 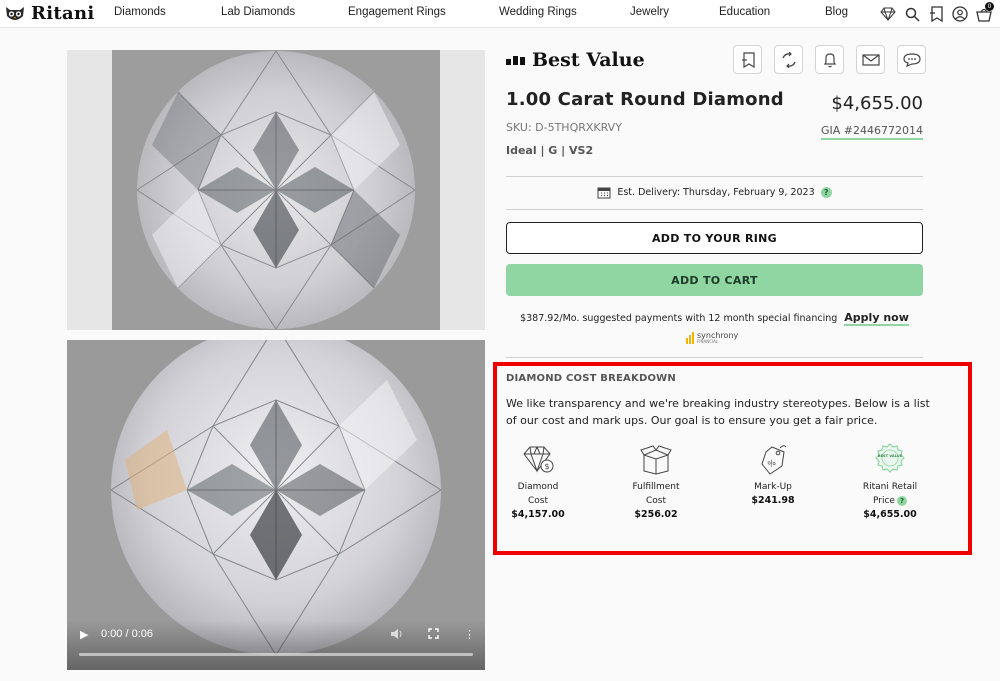 I want to click on box-icon, so click(x=656, y=460).